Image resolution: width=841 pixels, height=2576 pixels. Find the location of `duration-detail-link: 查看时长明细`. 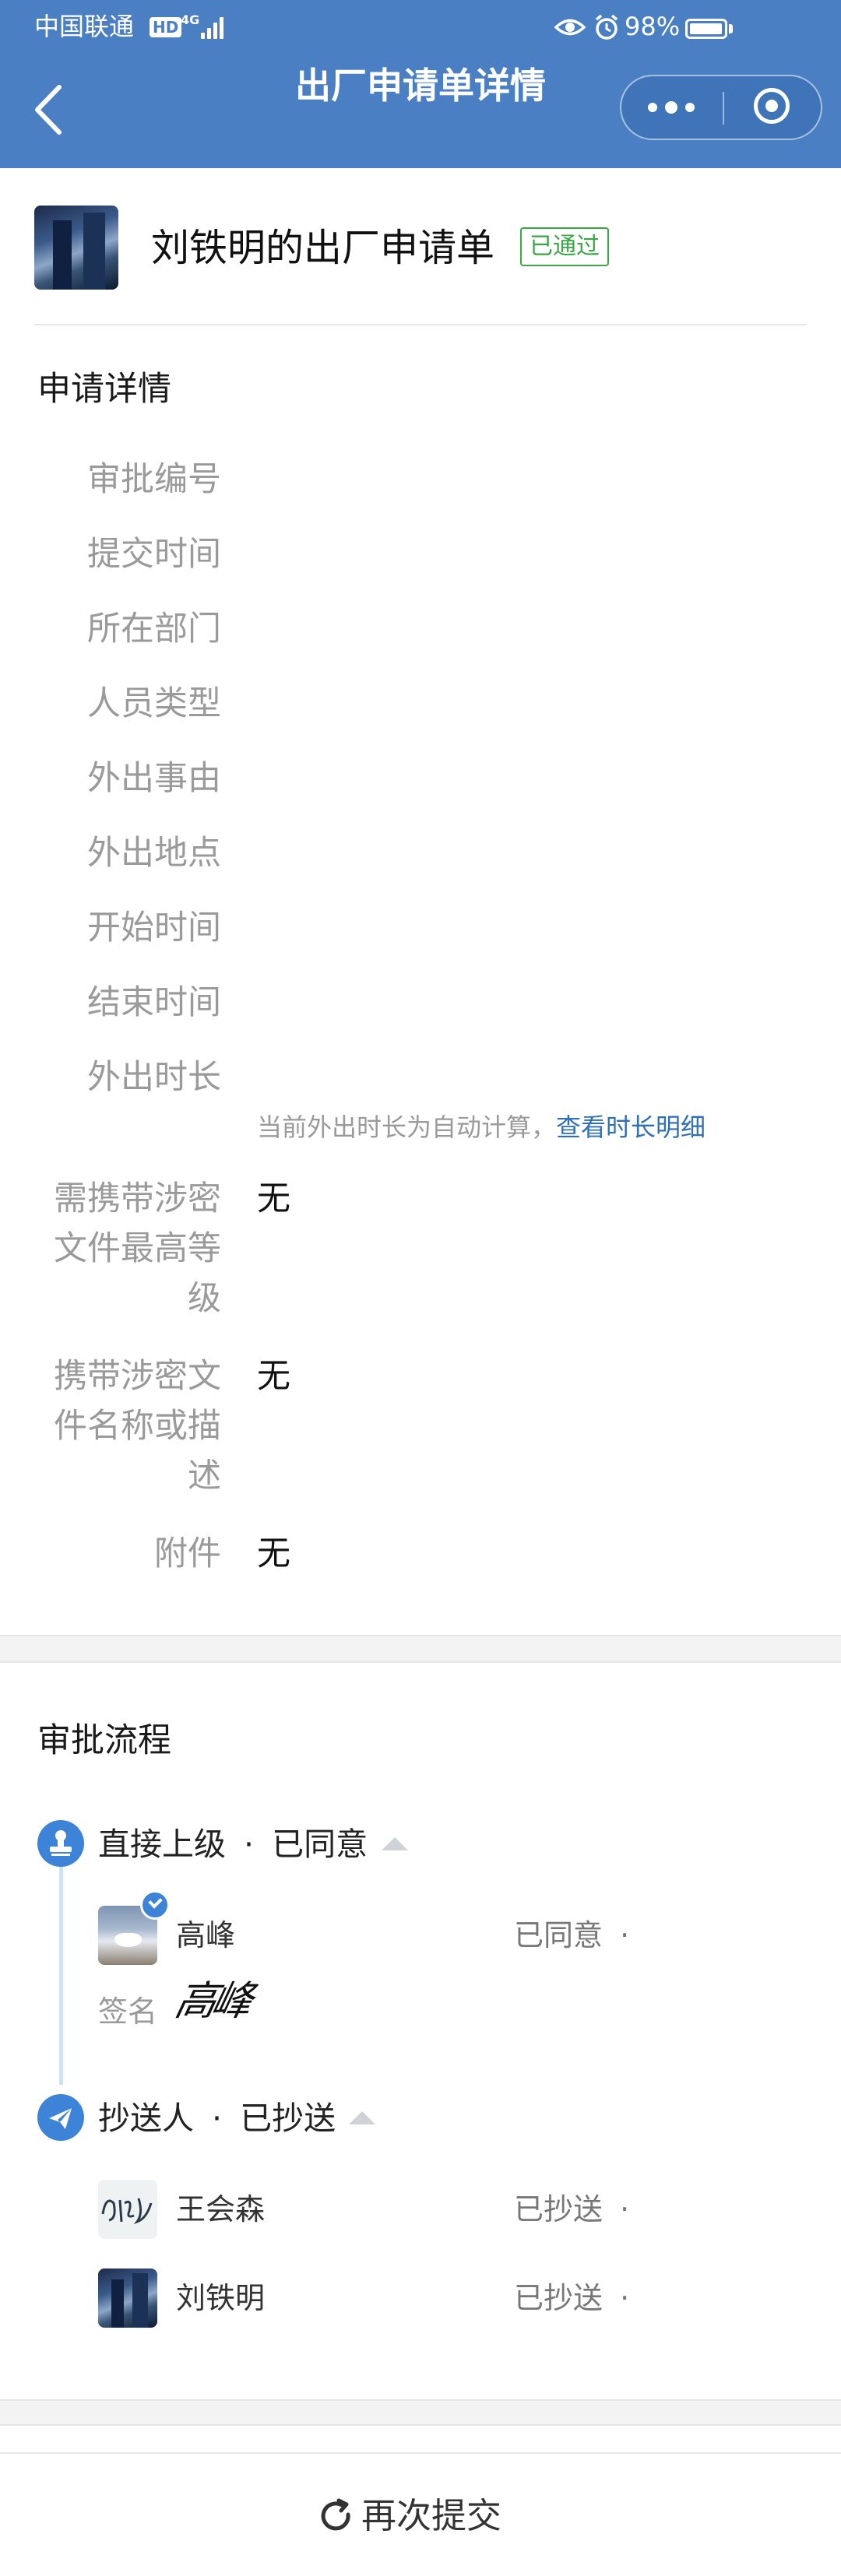

duration-detail-link: 查看时长明细 is located at coordinates (631, 1127).